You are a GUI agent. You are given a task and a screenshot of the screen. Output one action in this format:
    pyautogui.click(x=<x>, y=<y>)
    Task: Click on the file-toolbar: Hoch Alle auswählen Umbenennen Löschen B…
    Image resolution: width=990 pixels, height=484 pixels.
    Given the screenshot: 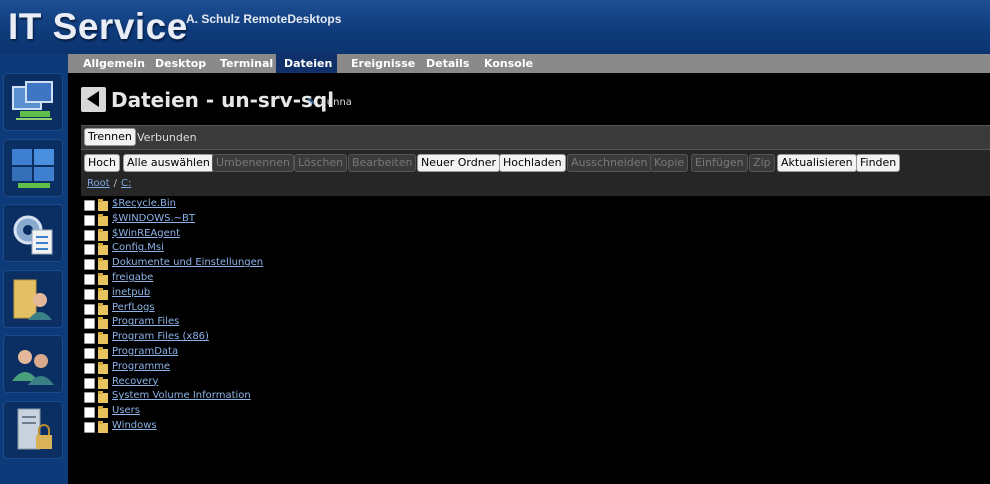 What is the action you would take?
    pyautogui.click(x=535, y=173)
    